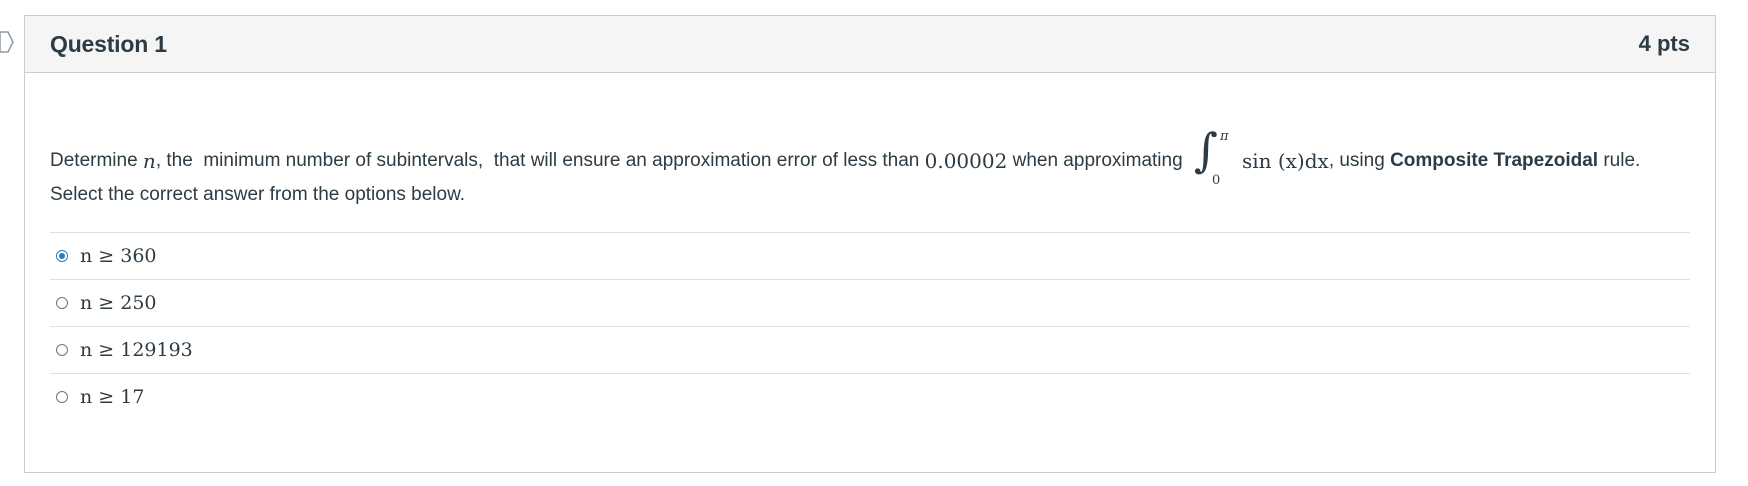  I want to click on question-title: Question 1, so click(108, 43).